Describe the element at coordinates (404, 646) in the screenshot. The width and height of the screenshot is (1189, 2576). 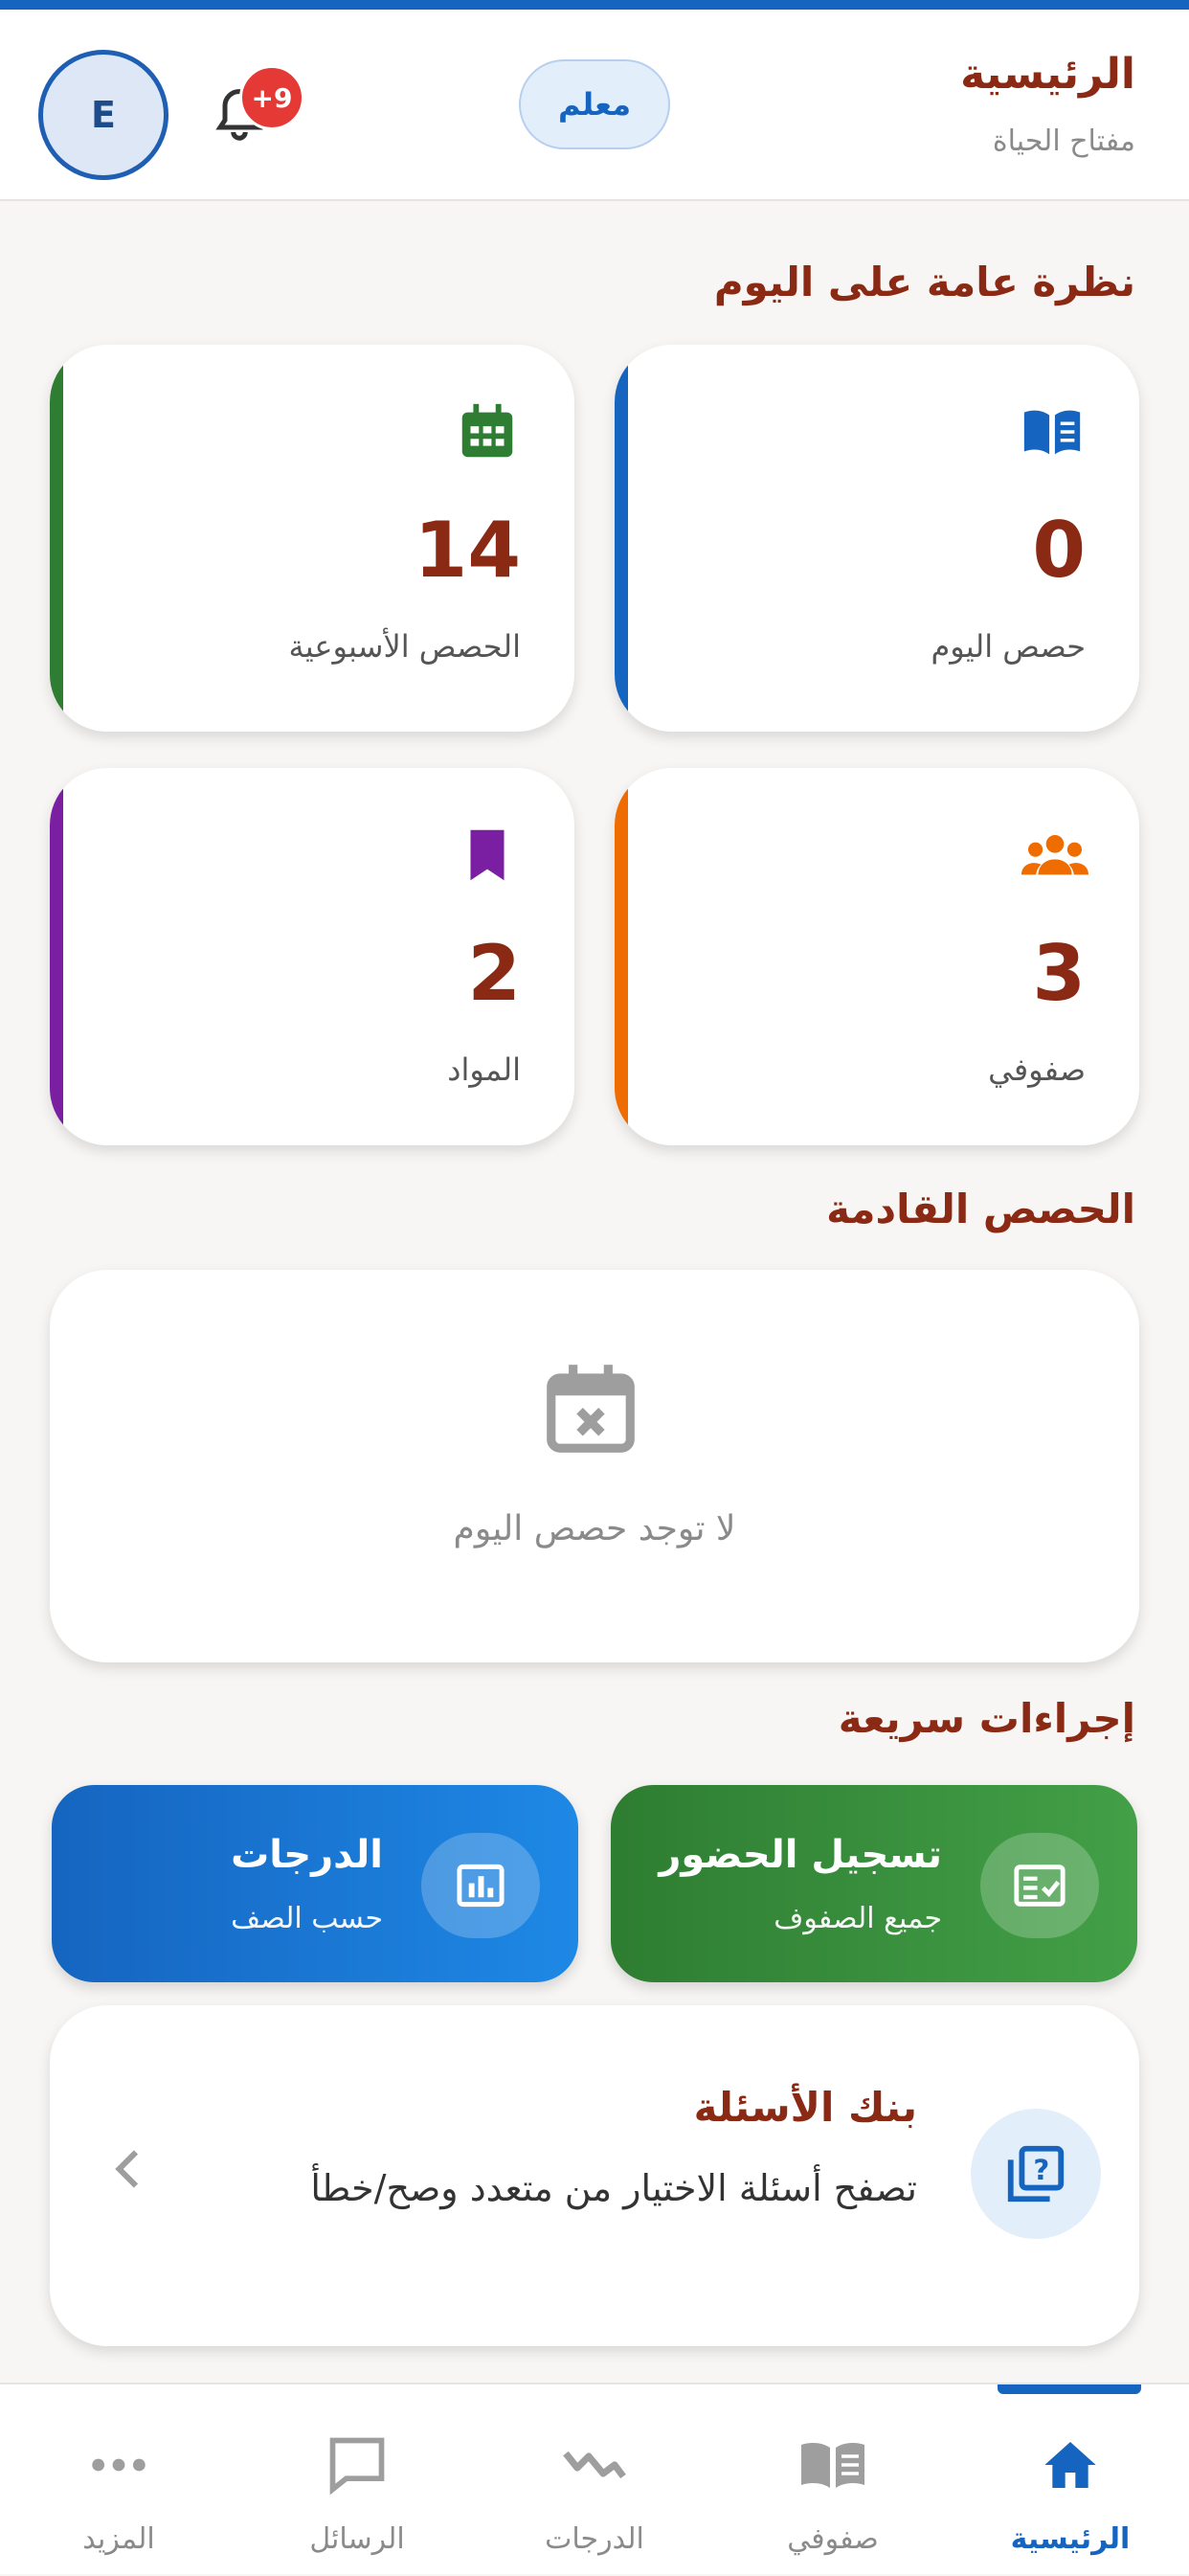
I see `stat-label: الحصص الأسبوعية` at that location.